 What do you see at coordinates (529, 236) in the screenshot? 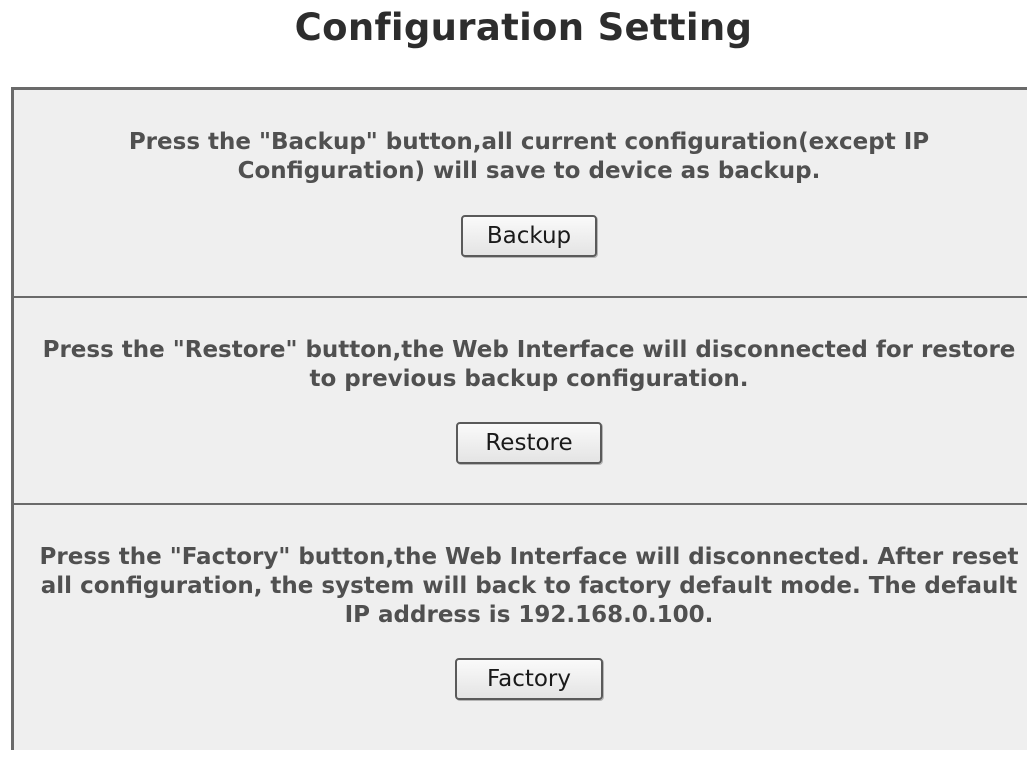
I see `backup-button: Backup` at bounding box center [529, 236].